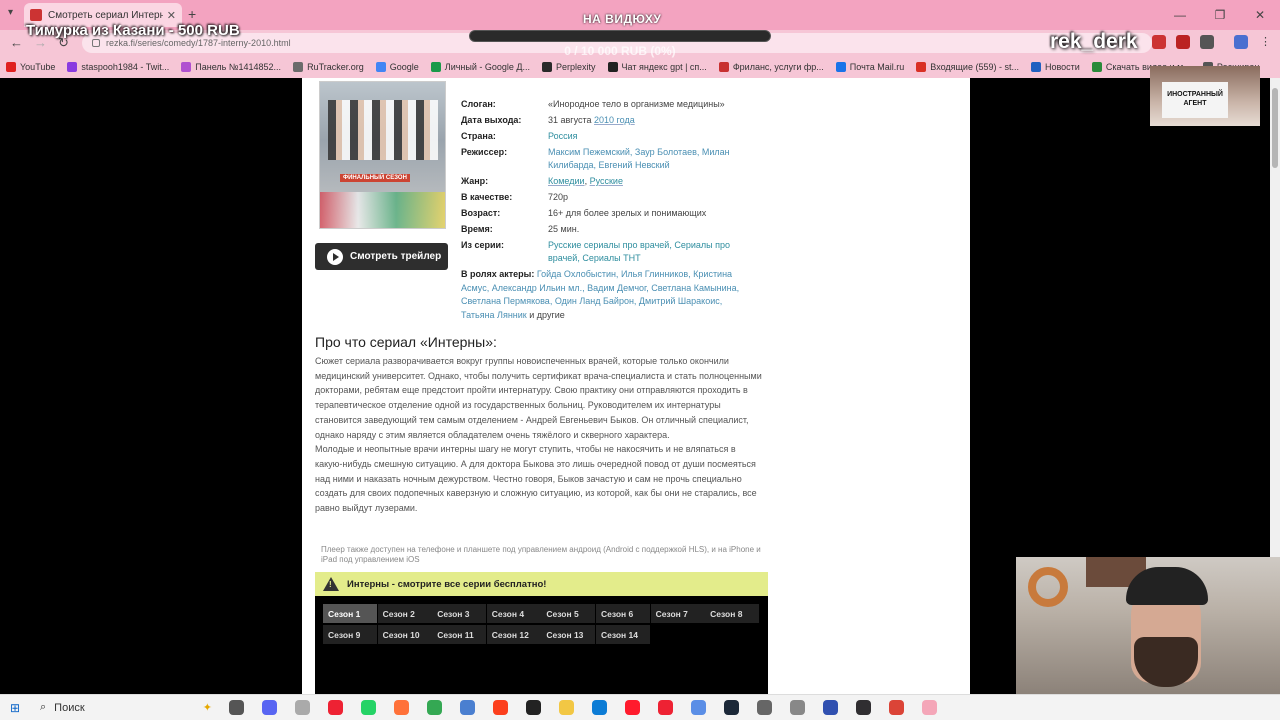  Describe the element at coordinates (649, 120) in the screenshot. I see `info-value: 31 августа 2010 года` at that location.